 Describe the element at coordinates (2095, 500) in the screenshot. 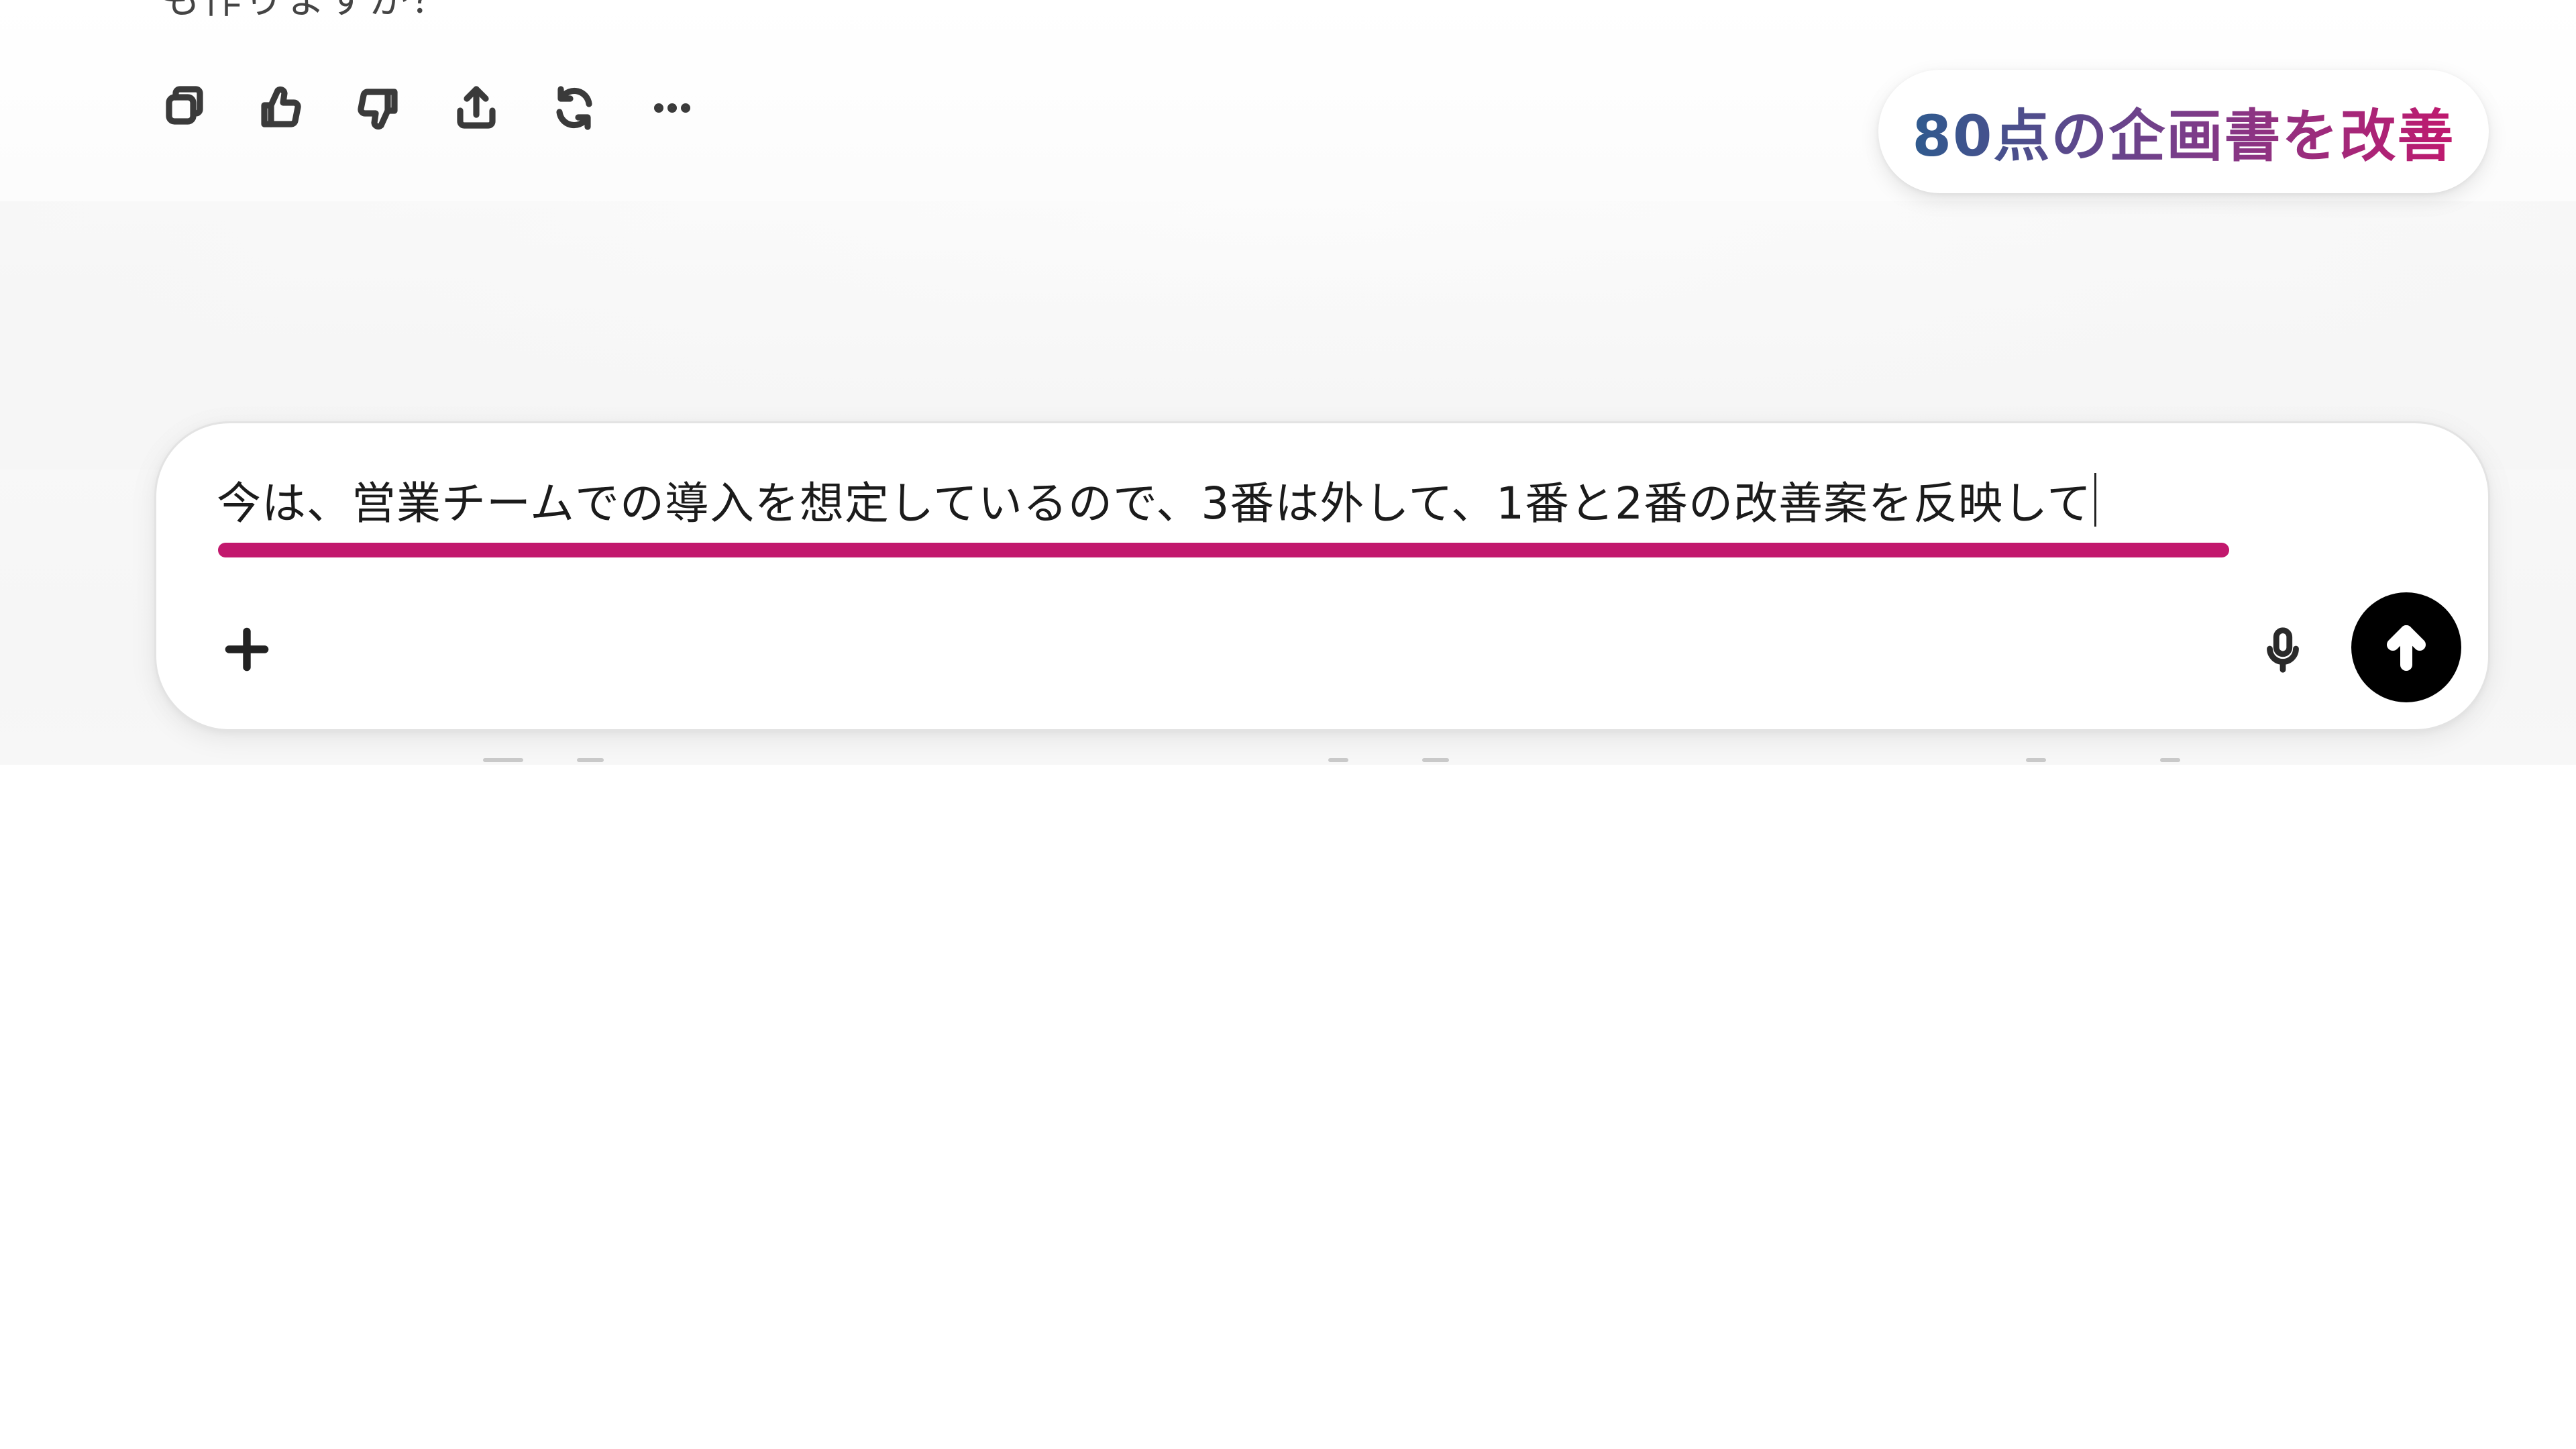

I see `text-caret` at that location.